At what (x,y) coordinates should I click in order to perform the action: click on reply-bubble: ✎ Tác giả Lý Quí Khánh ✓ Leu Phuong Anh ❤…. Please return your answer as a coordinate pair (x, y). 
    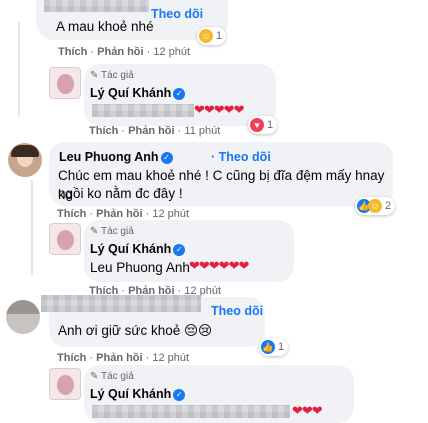
    Looking at the image, I should click on (189, 251).